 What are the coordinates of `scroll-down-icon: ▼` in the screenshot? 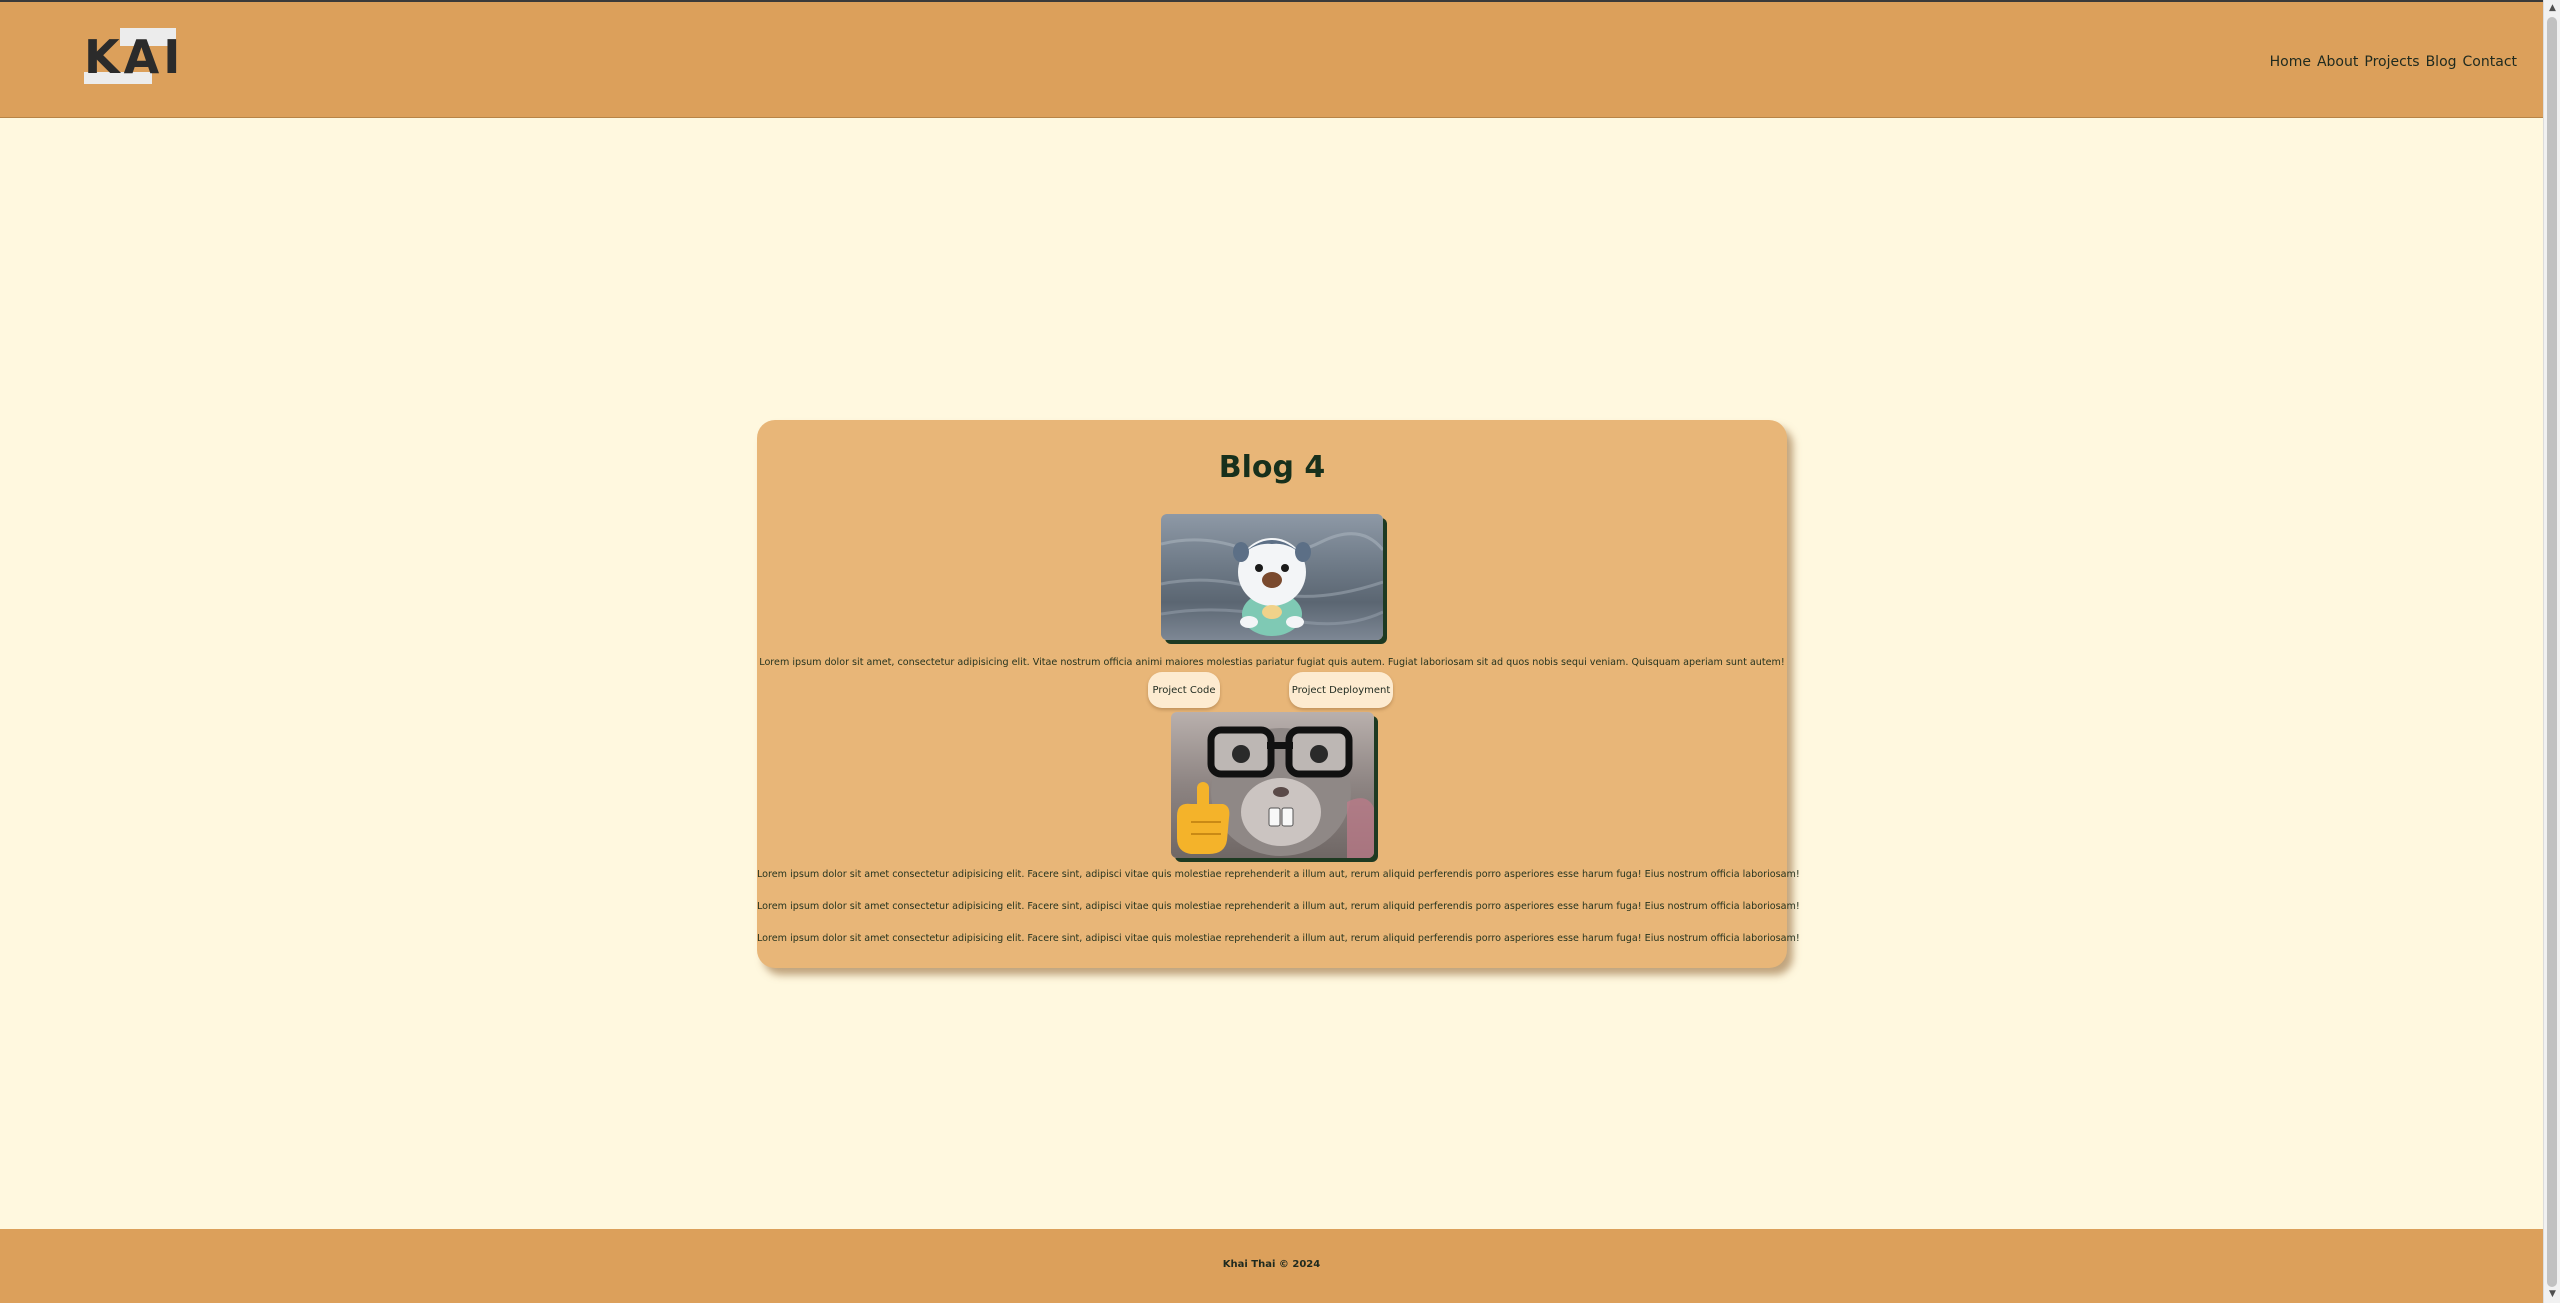 It's located at (2552, 1294).